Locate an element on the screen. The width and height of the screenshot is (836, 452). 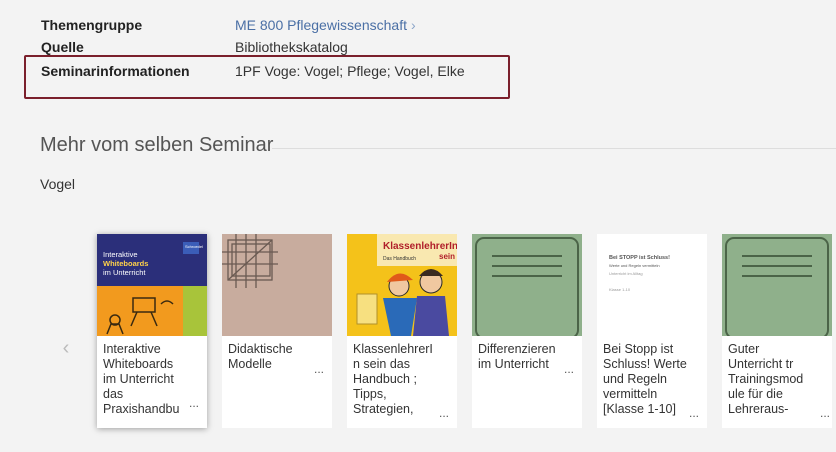
cover-title-line: im Unterricht is located at coordinates (124, 272).